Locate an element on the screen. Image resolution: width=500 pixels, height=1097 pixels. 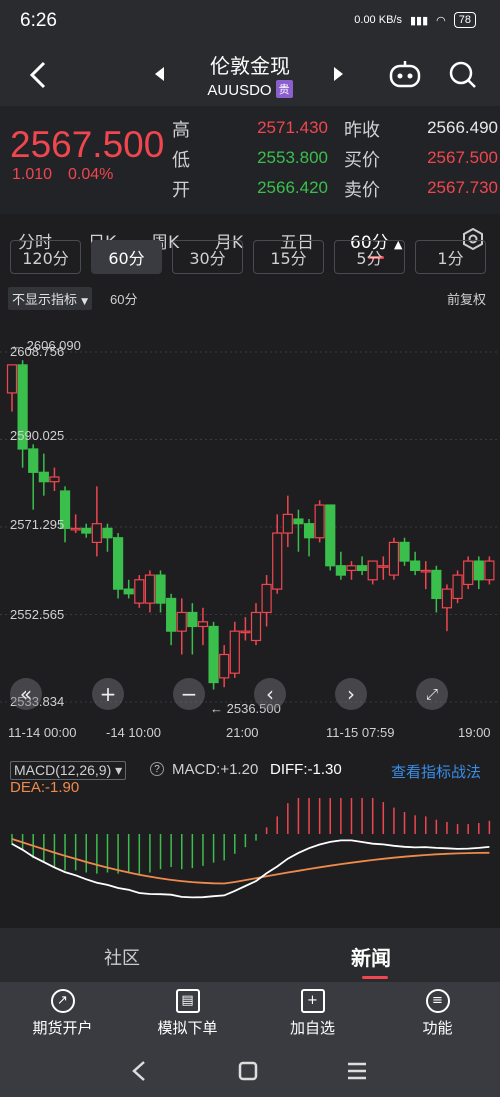
system-home-icon is located at coordinates (248, 1071).